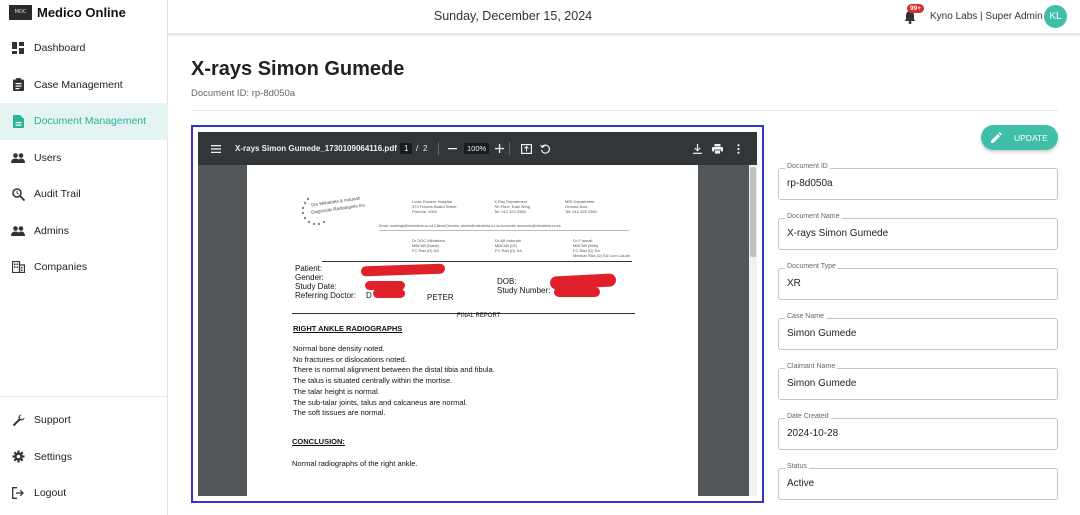 The image size is (1080, 515). Describe the element at coordinates (309, 277) in the screenshot. I see `gender-label: Gender:` at that location.